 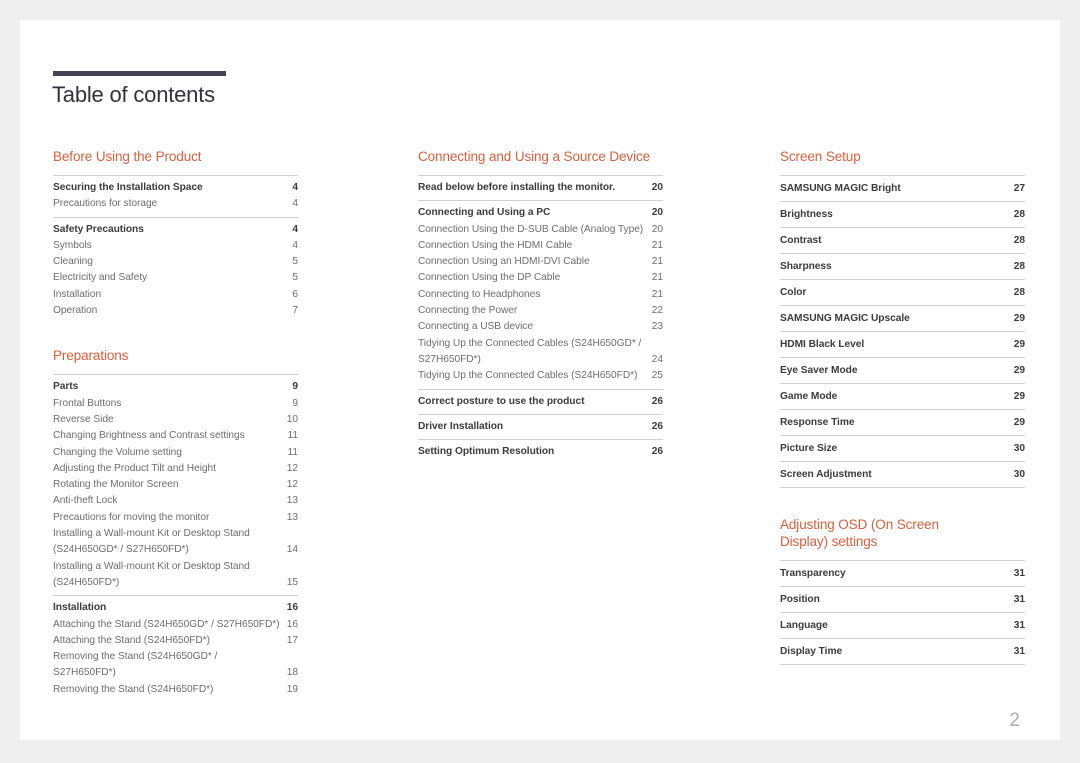 I want to click on toc-entry: Response Time 29, so click(x=902, y=422).